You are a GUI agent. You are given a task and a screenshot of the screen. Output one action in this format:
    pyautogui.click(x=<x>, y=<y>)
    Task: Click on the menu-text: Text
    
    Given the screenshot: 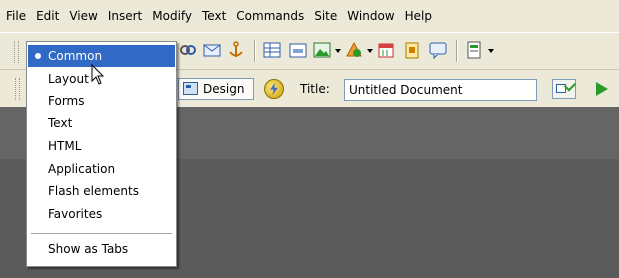 What is the action you would take?
    pyautogui.click(x=214, y=16)
    